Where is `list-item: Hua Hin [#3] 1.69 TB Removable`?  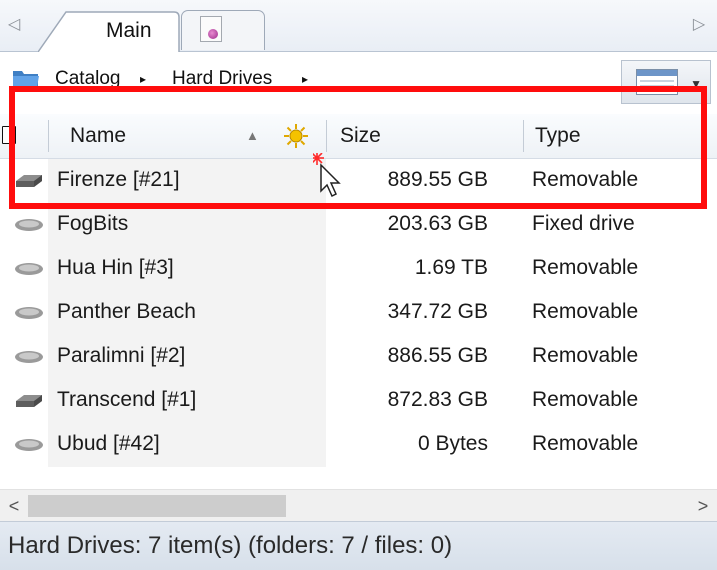 list-item: Hua Hin [#3] 1.69 TB Removable is located at coordinates (358, 269).